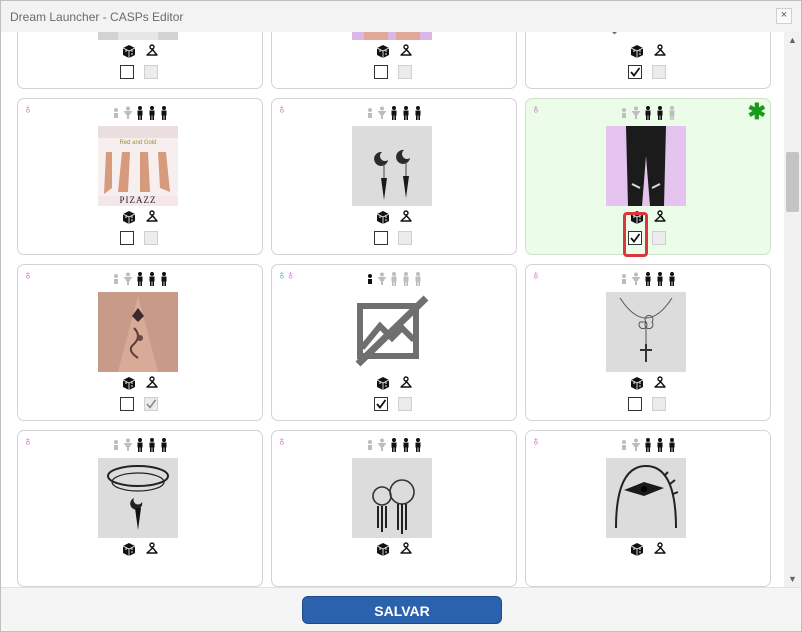  What do you see at coordinates (402, 610) in the screenshot?
I see `save-button: SALVAR` at bounding box center [402, 610].